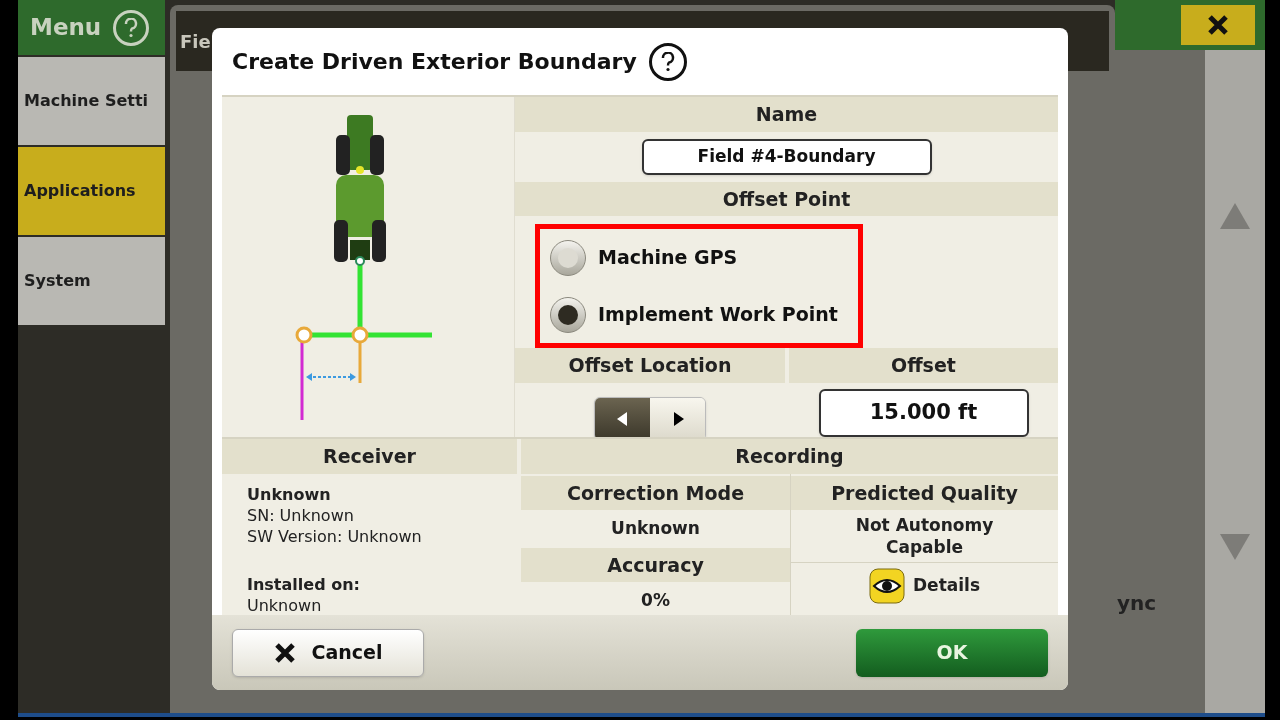  Describe the element at coordinates (786, 156) in the screenshot. I see `name-field: Field #4-Boundary` at that location.